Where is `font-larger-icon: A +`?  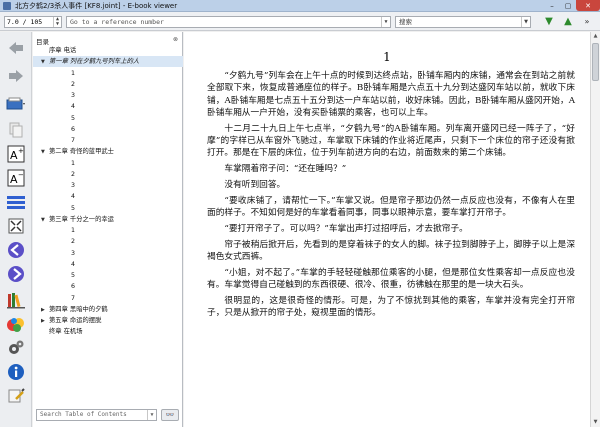
font-larger-icon: A + is located at coordinates (16, 154).